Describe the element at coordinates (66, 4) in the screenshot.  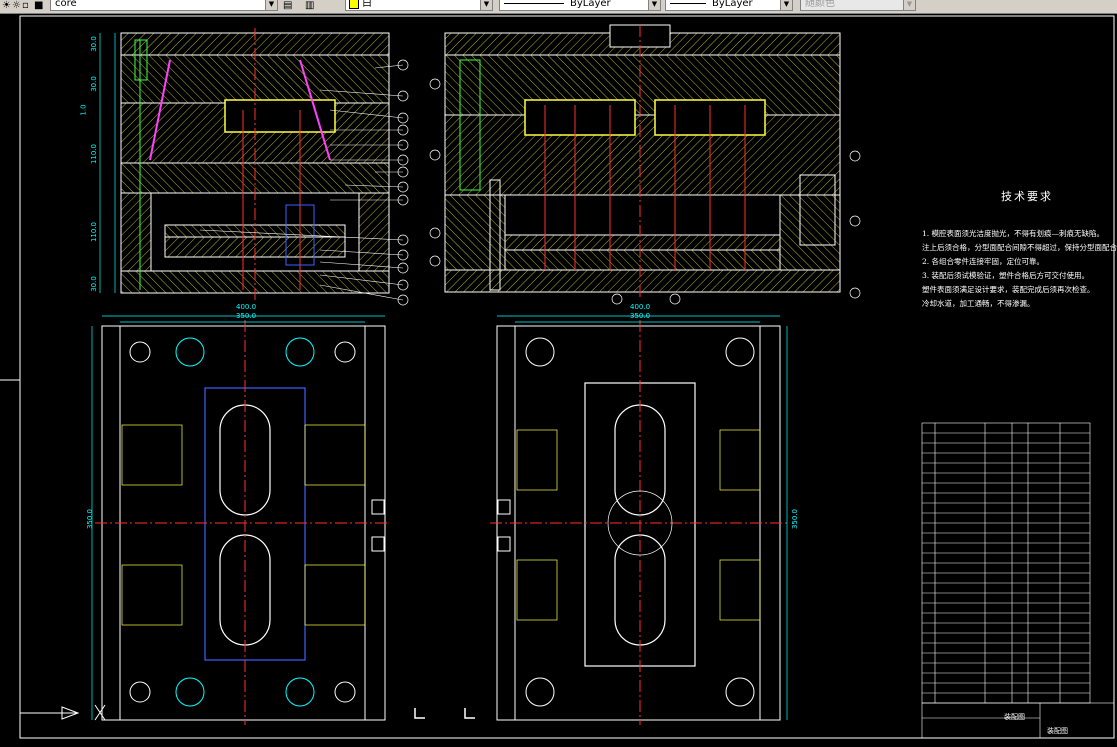
I see `layer-dropdown-value: core` at that location.